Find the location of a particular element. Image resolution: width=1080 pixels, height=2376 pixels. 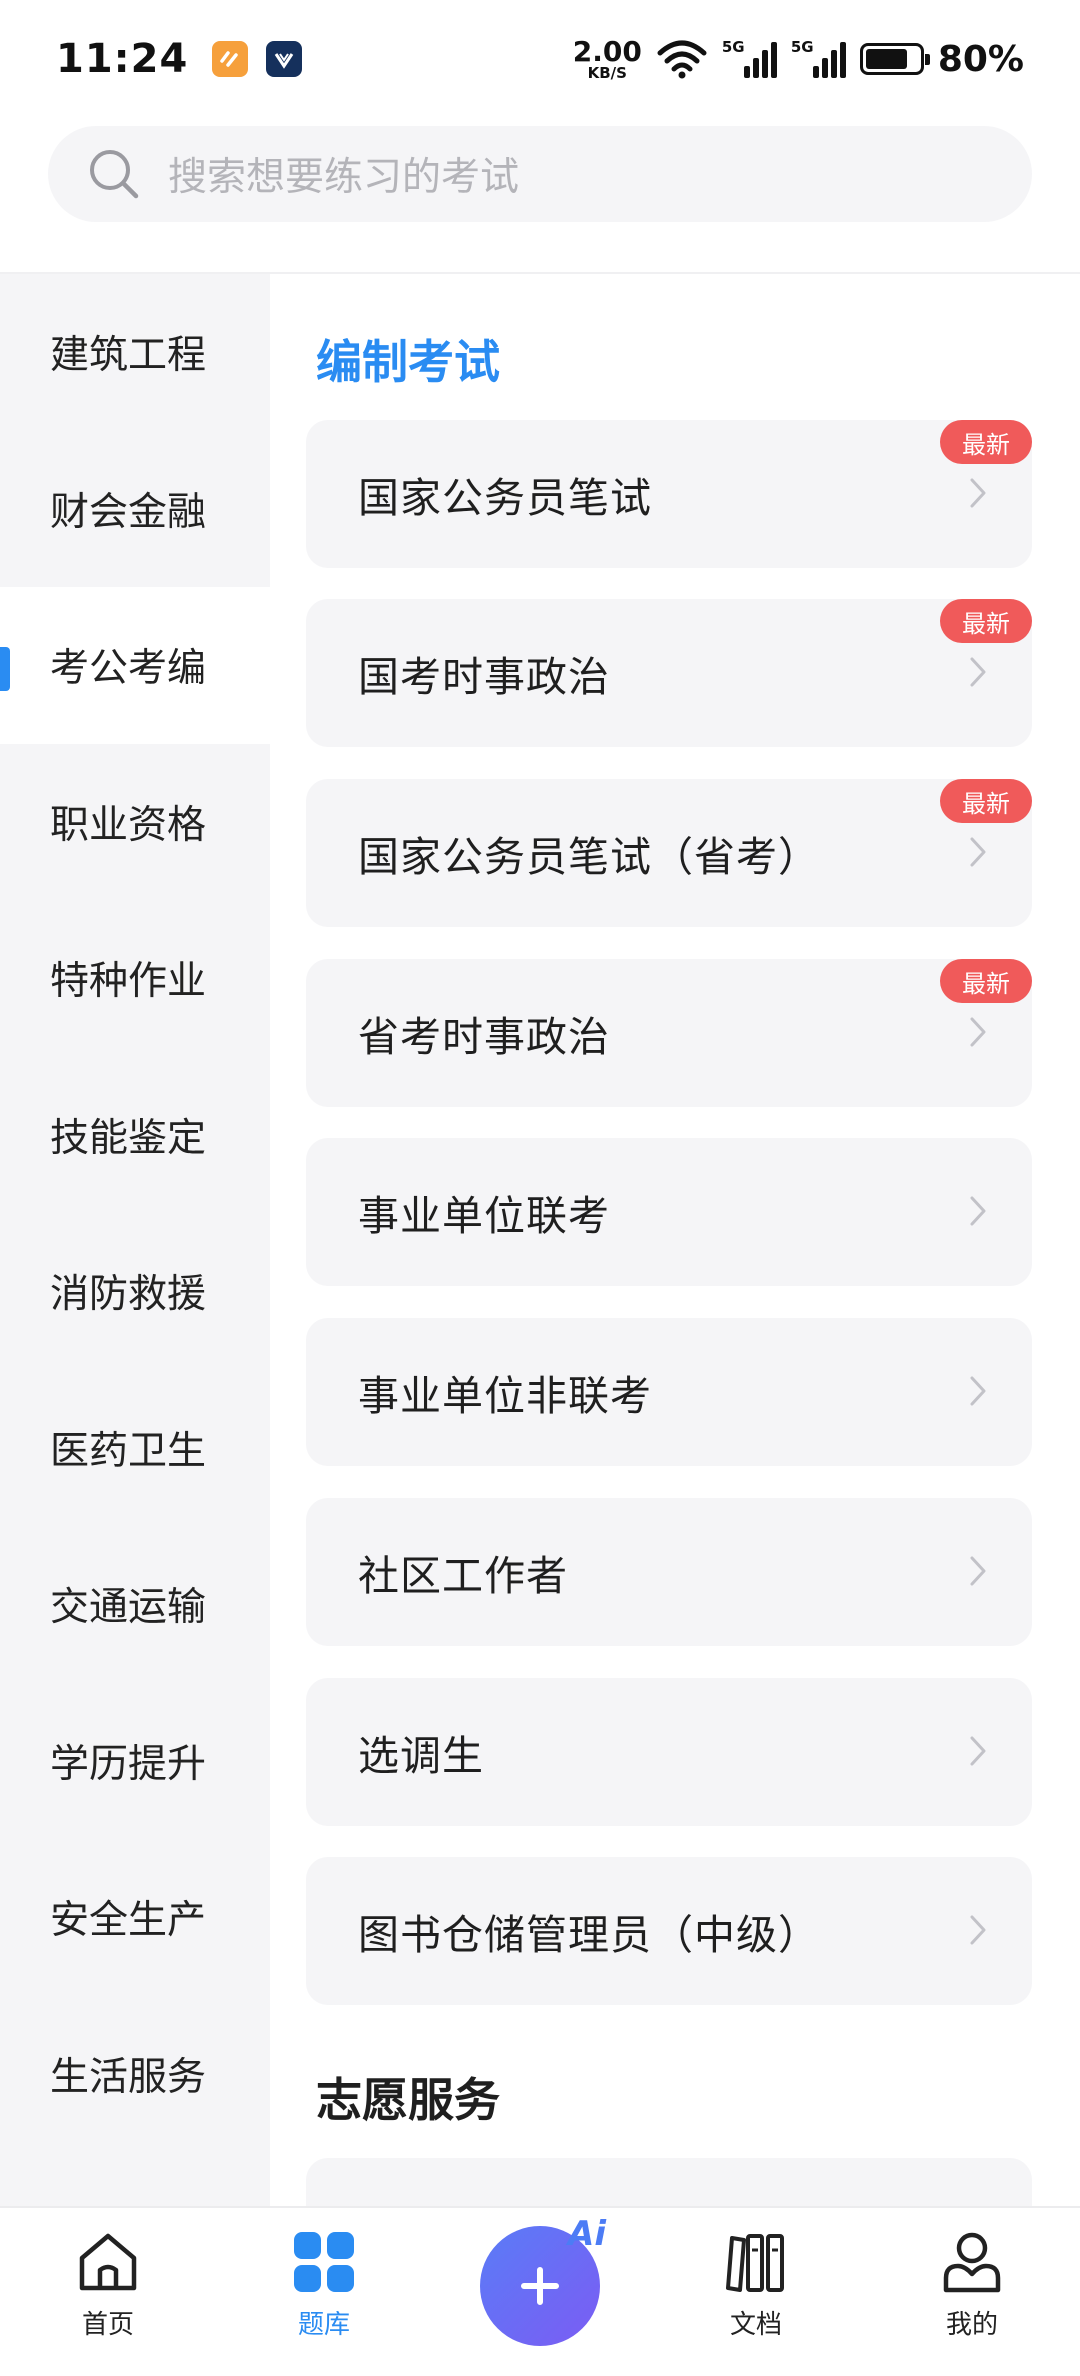

sidebar-item-label: 交通运输 is located at coordinates (128, 1608).